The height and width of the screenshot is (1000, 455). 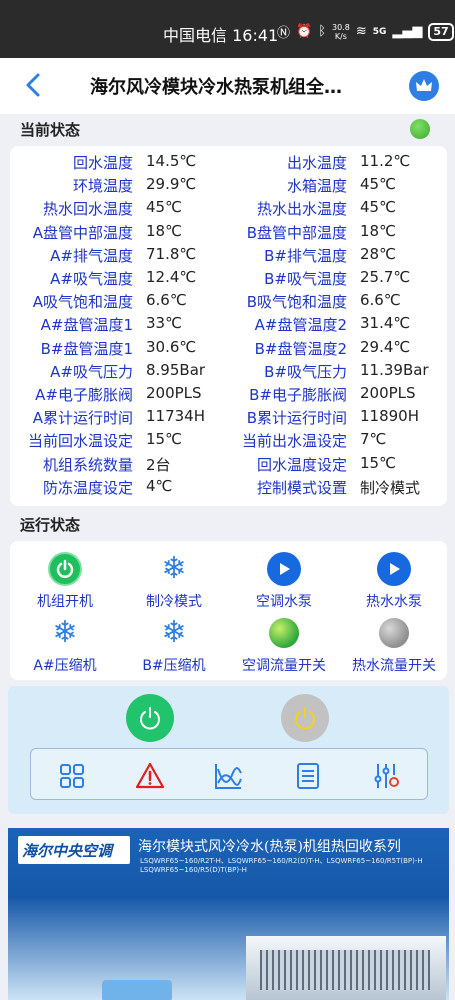 I want to click on param-label: A#吸气温度, so click(x=91, y=279).